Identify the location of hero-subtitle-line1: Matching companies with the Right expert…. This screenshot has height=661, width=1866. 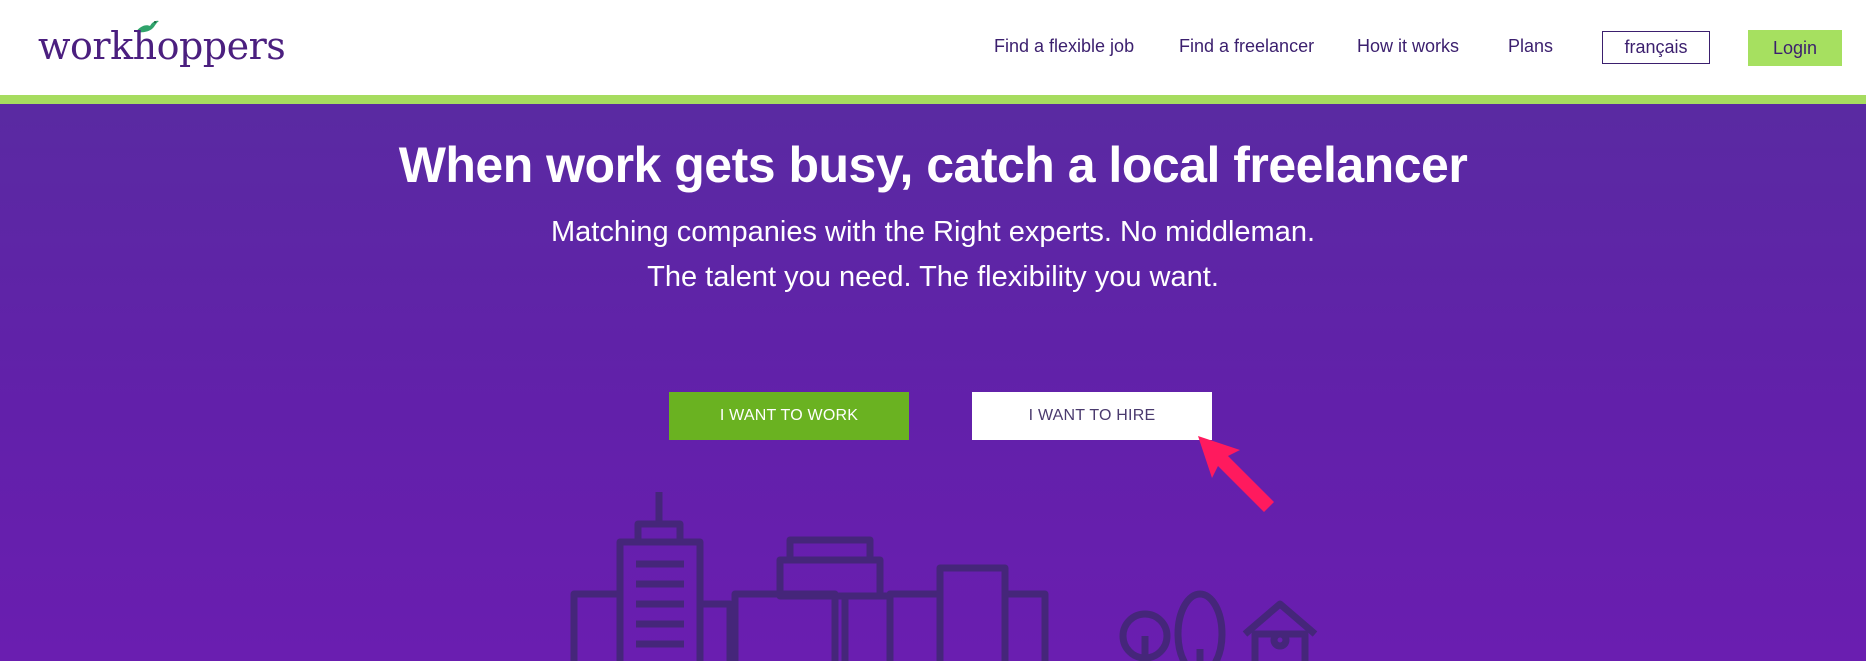
(933, 232).